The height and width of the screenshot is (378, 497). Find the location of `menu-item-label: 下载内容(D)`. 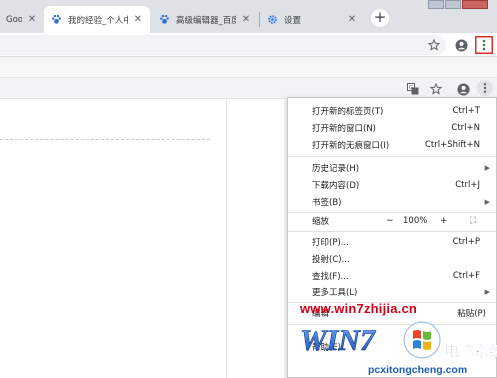

menu-item-label: 下载内容(D) is located at coordinates (336, 185).